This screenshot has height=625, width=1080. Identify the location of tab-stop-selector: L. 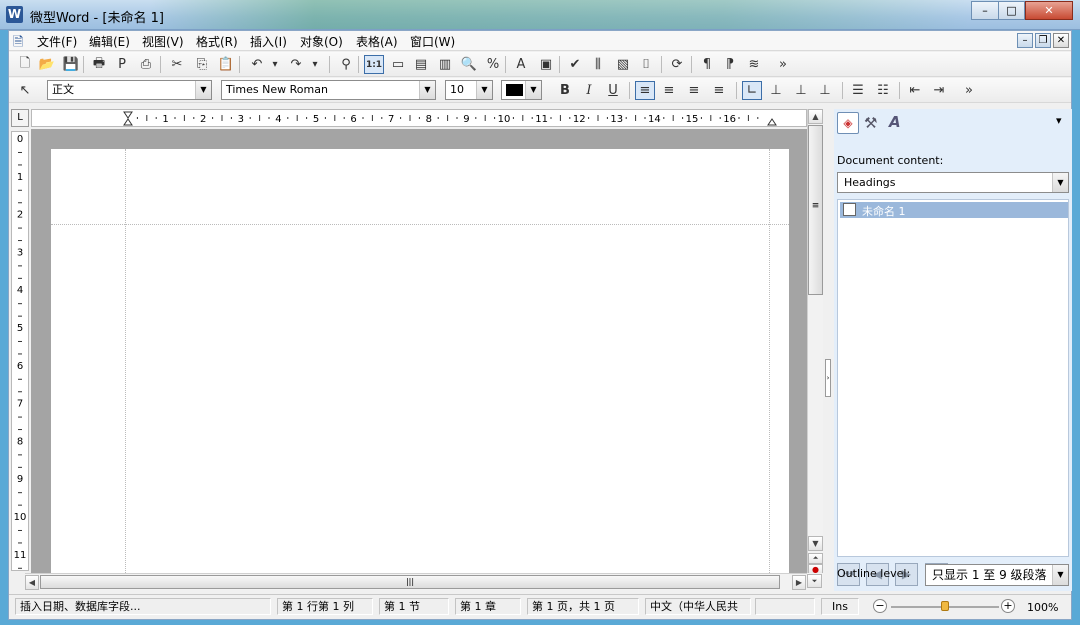
(20, 118).